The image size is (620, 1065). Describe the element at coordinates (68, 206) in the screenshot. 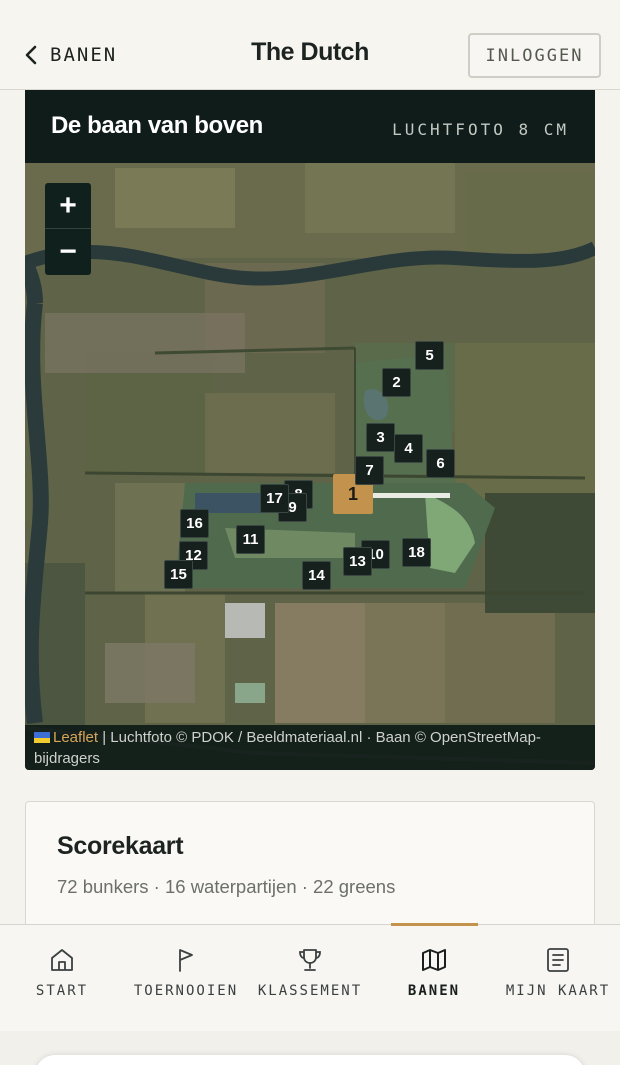

I see `zoom-in-button: +` at that location.